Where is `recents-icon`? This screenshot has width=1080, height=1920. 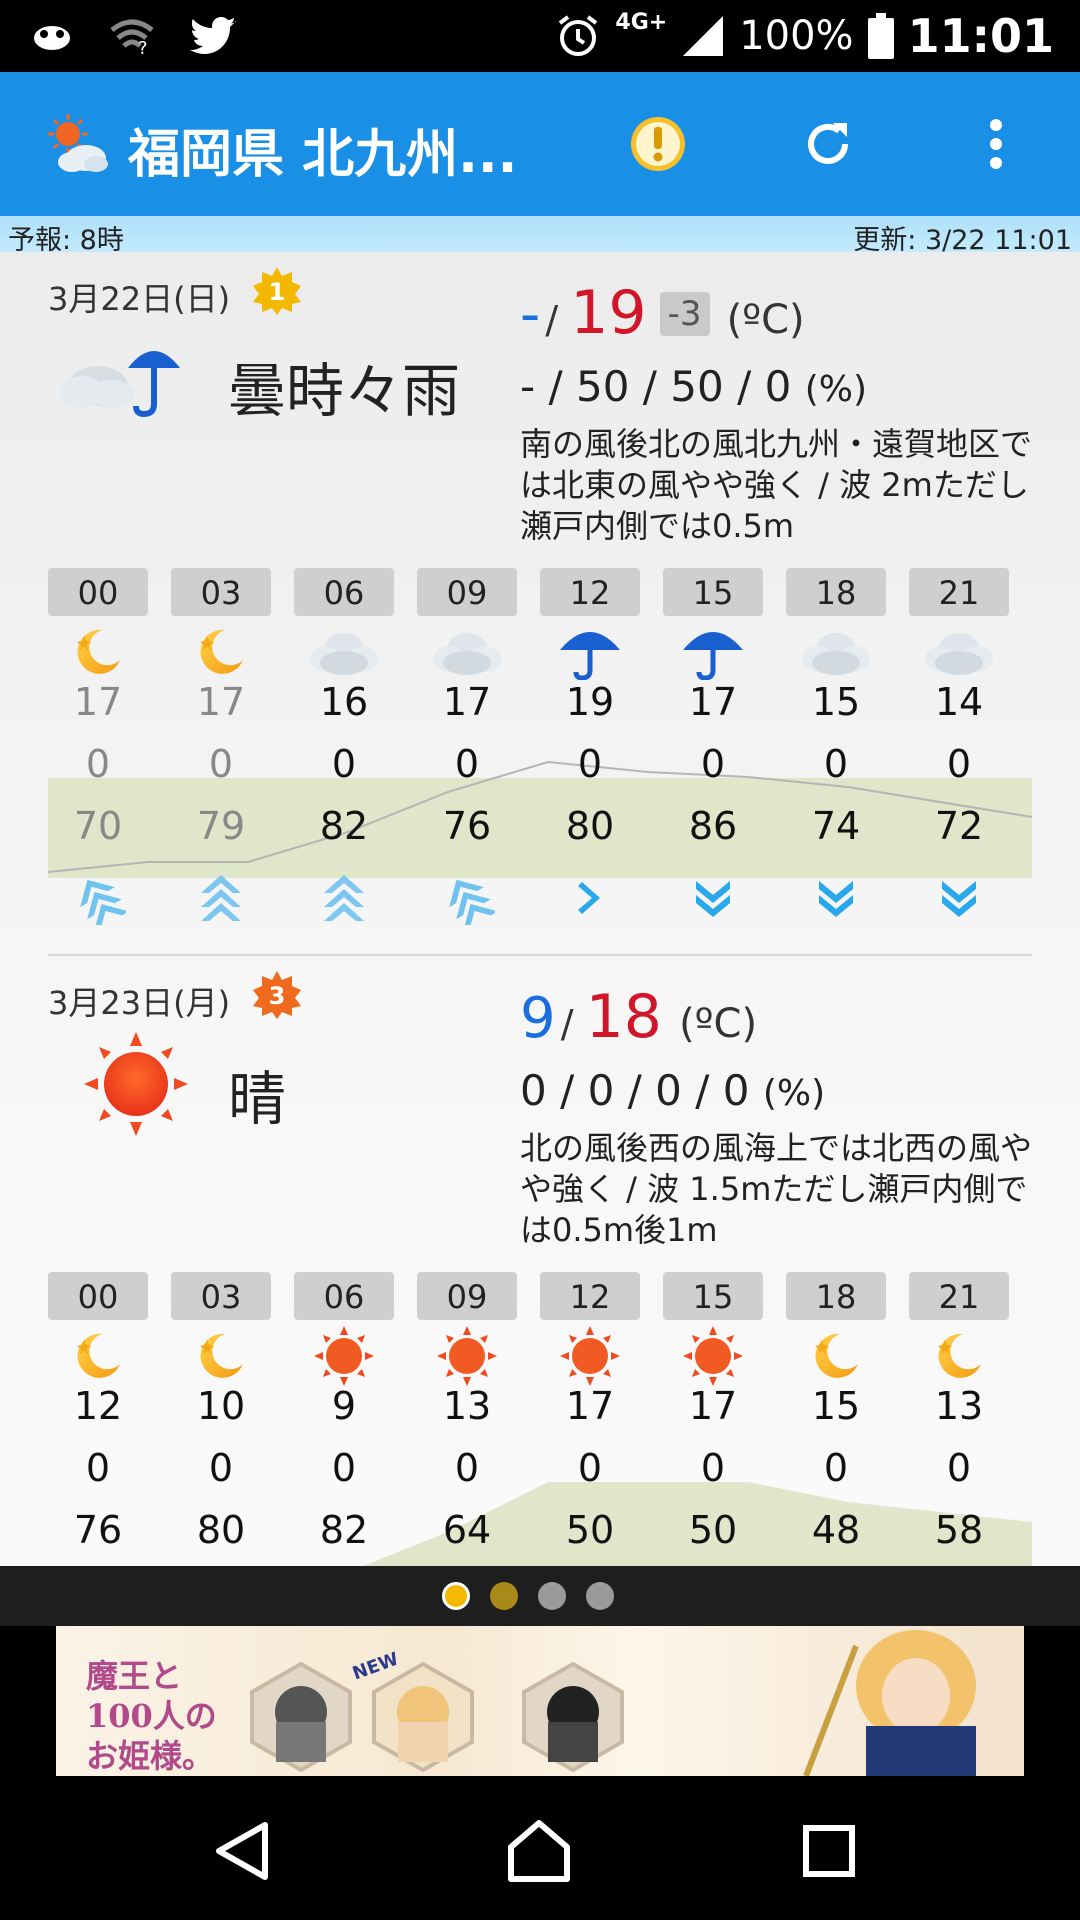 recents-icon is located at coordinates (829, 1851).